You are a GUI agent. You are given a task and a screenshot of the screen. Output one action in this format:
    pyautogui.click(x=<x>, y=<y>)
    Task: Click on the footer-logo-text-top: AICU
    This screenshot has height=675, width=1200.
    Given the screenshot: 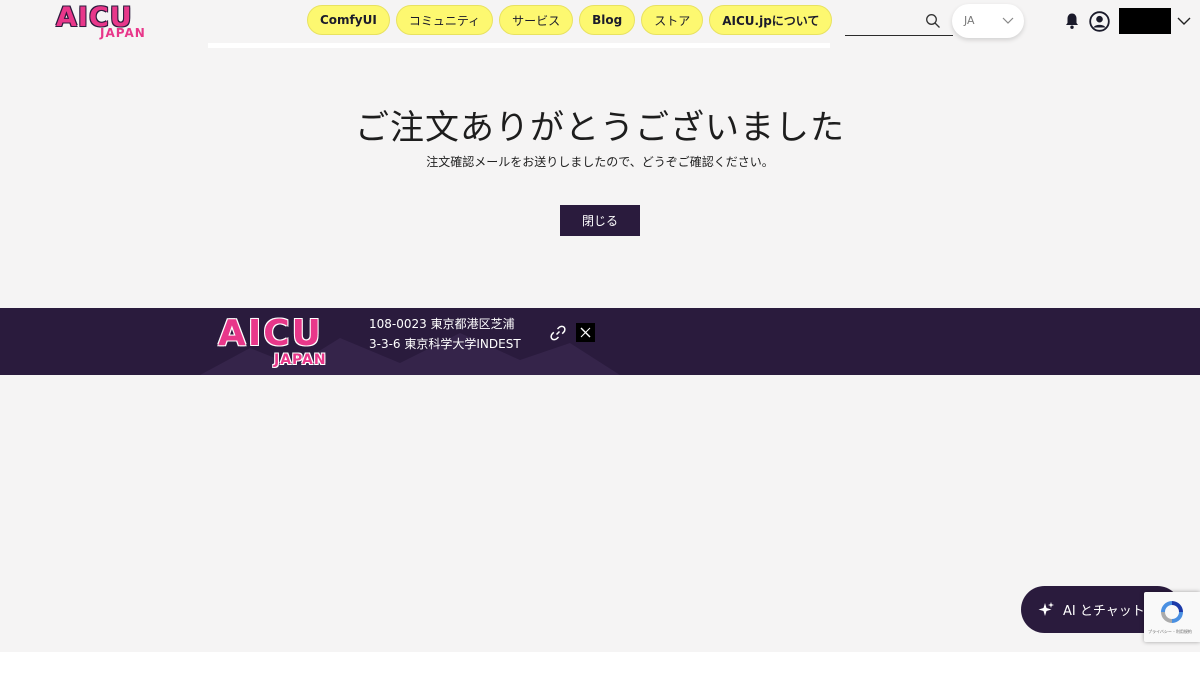 What is the action you would take?
    pyautogui.click(x=270, y=333)
    